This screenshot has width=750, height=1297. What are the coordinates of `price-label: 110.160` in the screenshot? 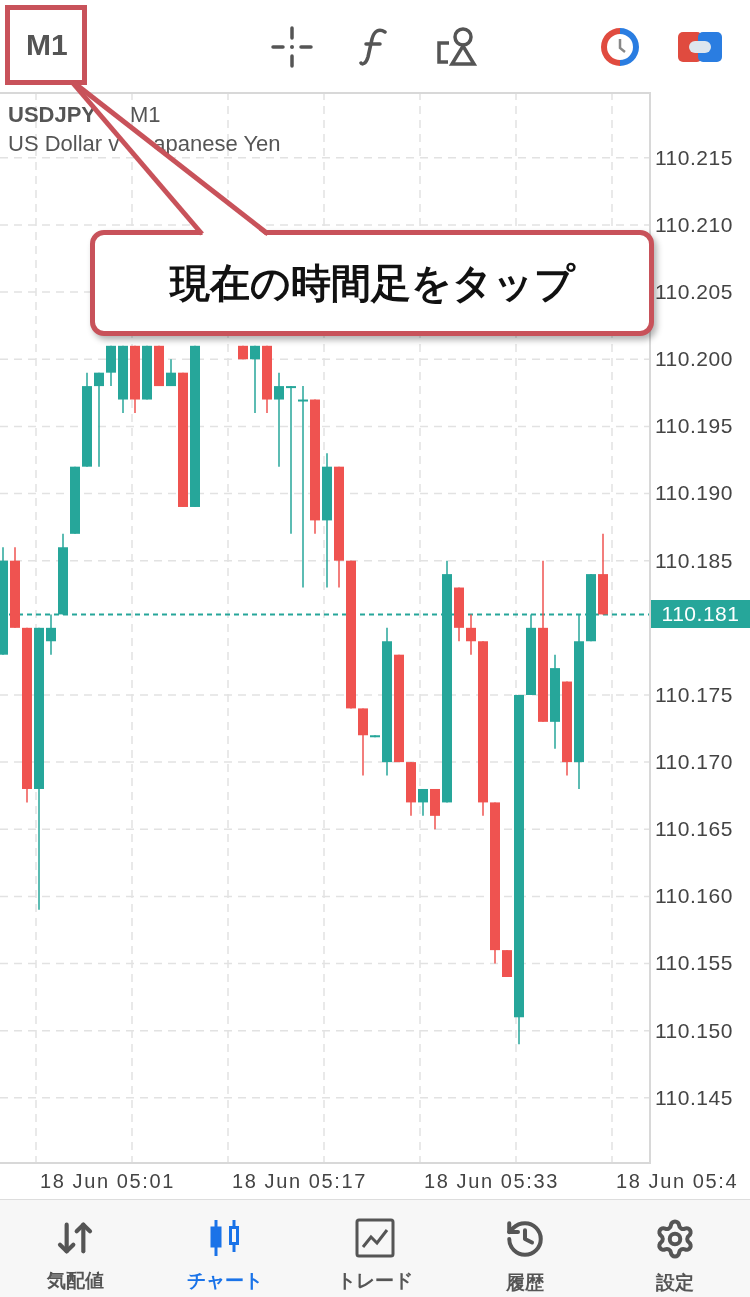 It's located at (694, 896).